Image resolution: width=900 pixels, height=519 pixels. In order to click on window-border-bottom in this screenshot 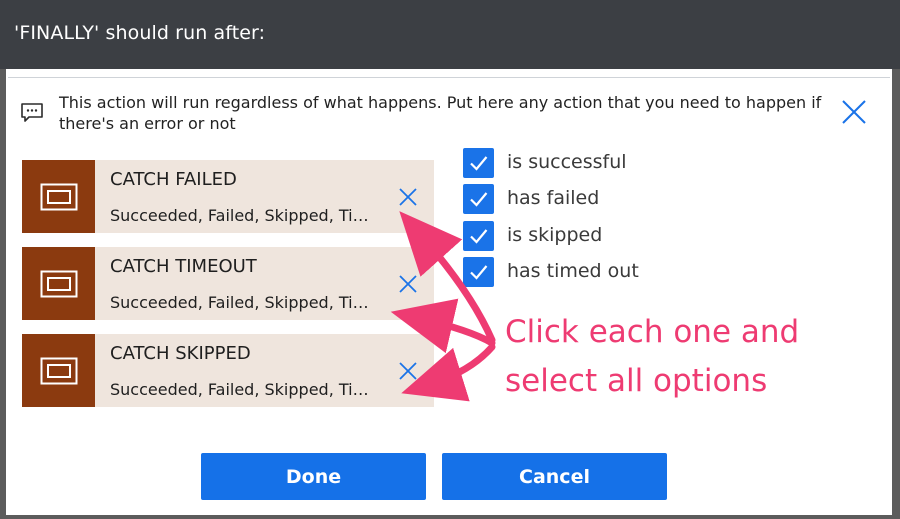, I will do `click(450, 517)`.